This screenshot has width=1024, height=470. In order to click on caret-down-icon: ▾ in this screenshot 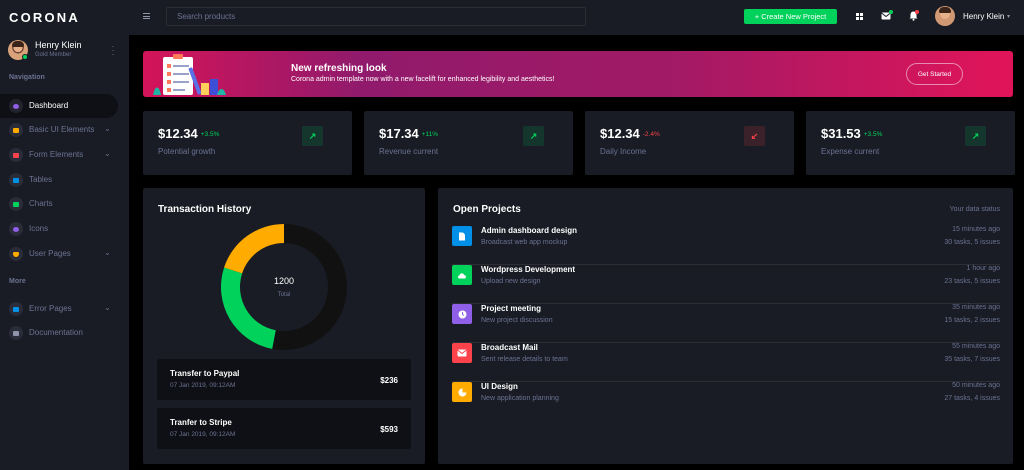, I will do `click(1008, 16)`.